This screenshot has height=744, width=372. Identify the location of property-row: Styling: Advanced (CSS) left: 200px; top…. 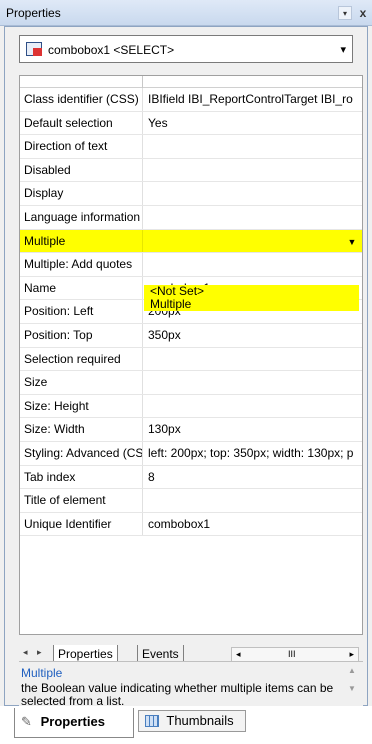
(191, 453).